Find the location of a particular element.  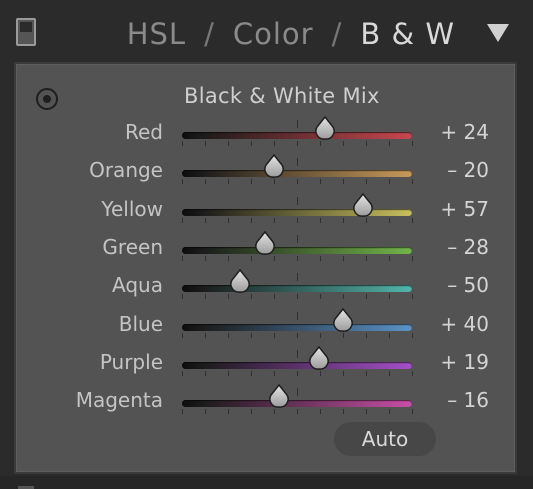

slider-track-magenta is located at coordinates (297, 404).